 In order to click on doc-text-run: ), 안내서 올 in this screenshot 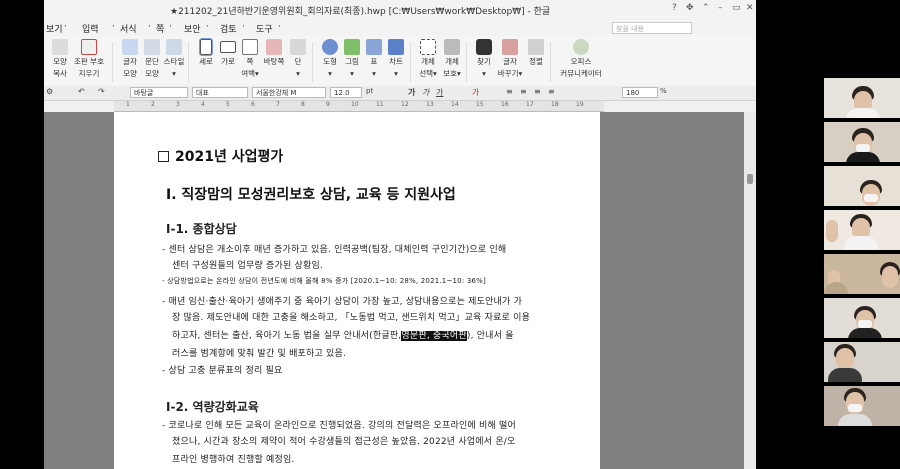, I will do `click(490, 336)`.